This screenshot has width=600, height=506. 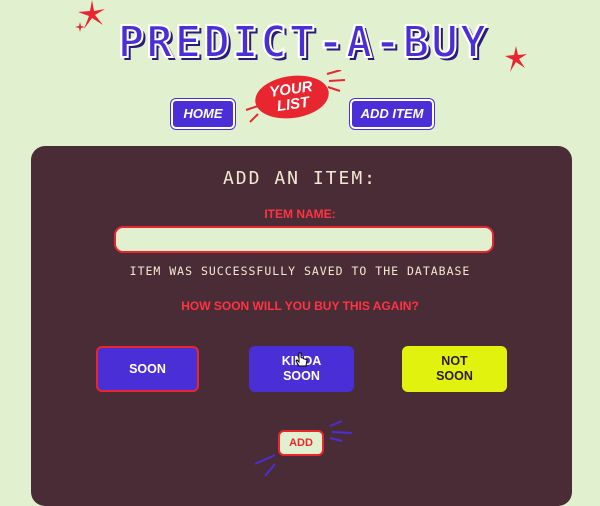 I want to click on option-soon-button: SOON, so click(x=147, y=369).